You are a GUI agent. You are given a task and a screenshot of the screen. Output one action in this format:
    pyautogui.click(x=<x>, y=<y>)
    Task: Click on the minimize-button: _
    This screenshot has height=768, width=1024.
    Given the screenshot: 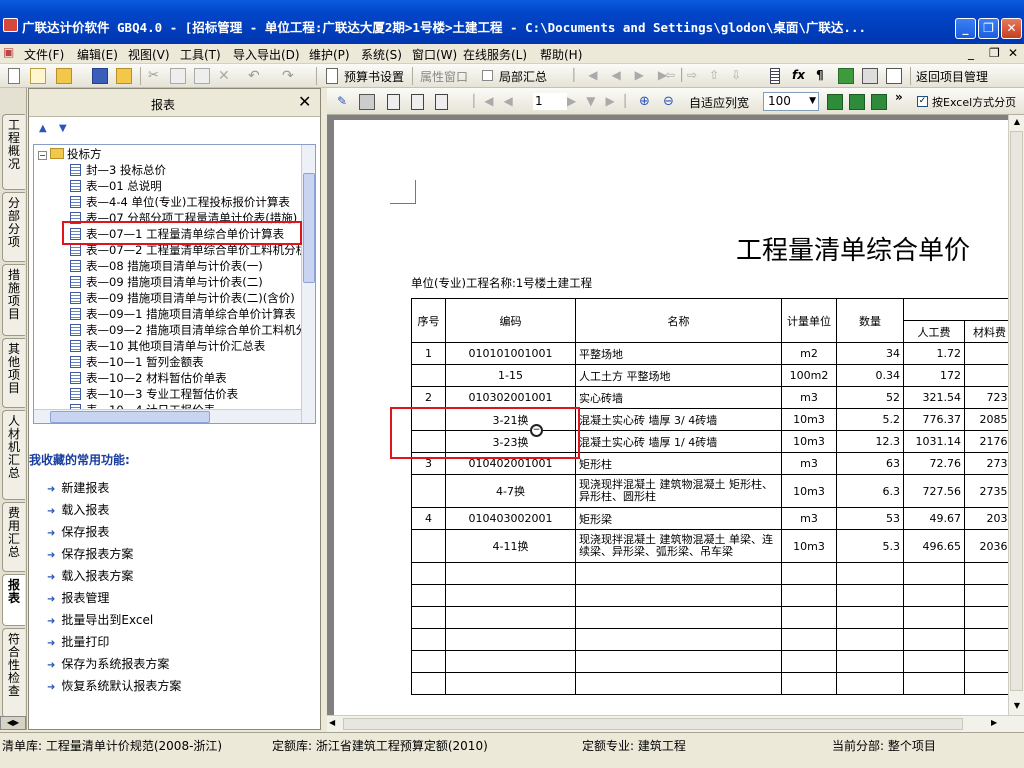 What is the action you would take?
    pyautogui.click(x=965, y=28)
    